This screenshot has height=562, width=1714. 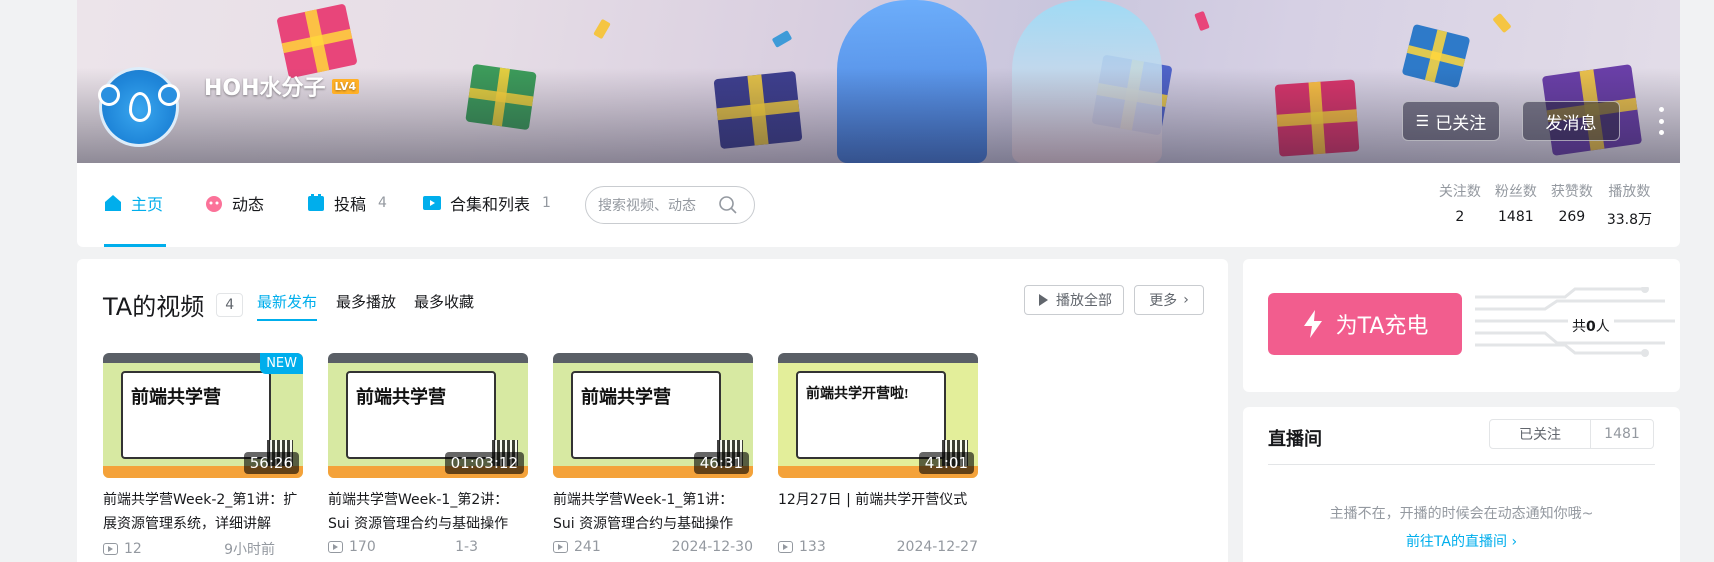 What do you see at coordinates (1169, 300) in the screenshot?
I see `more-button: 更多 ›` at bounding box center [1169, 300].